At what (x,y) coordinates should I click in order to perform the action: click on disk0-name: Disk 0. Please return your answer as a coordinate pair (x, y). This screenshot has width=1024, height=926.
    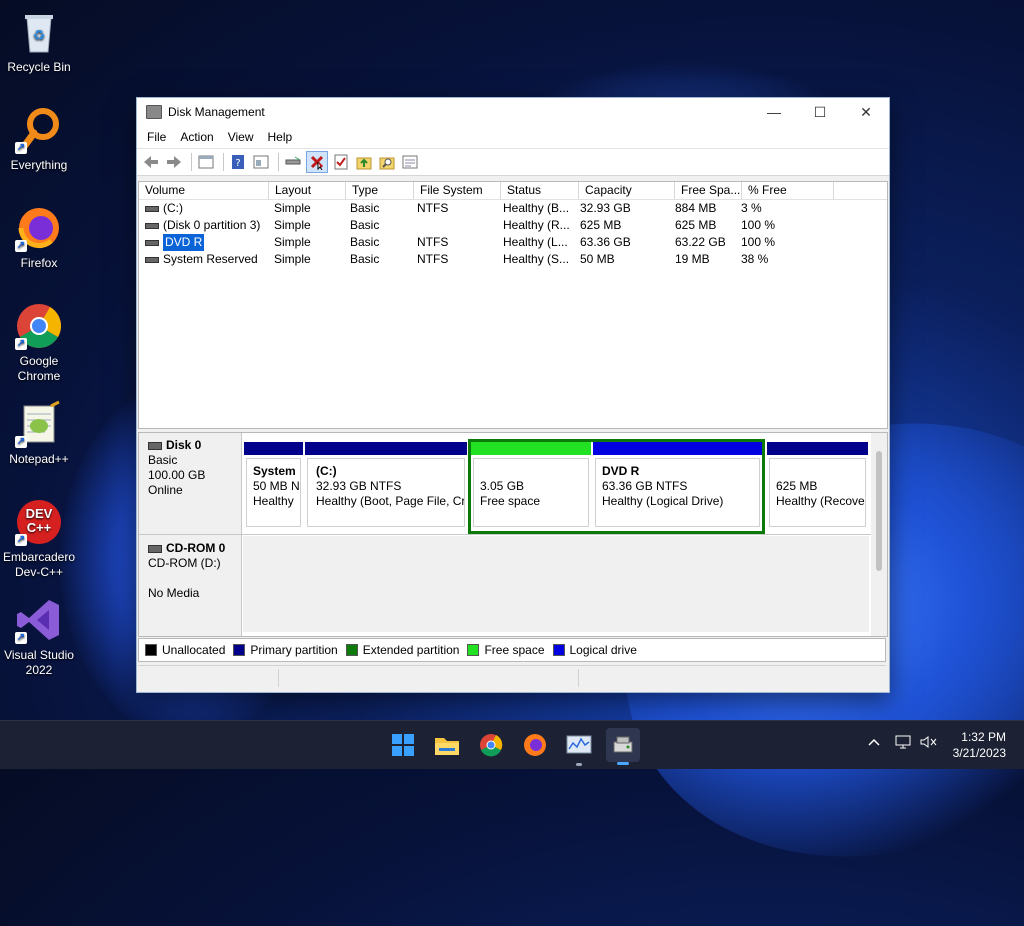
    Looking at the image, I should click on (184, 445).